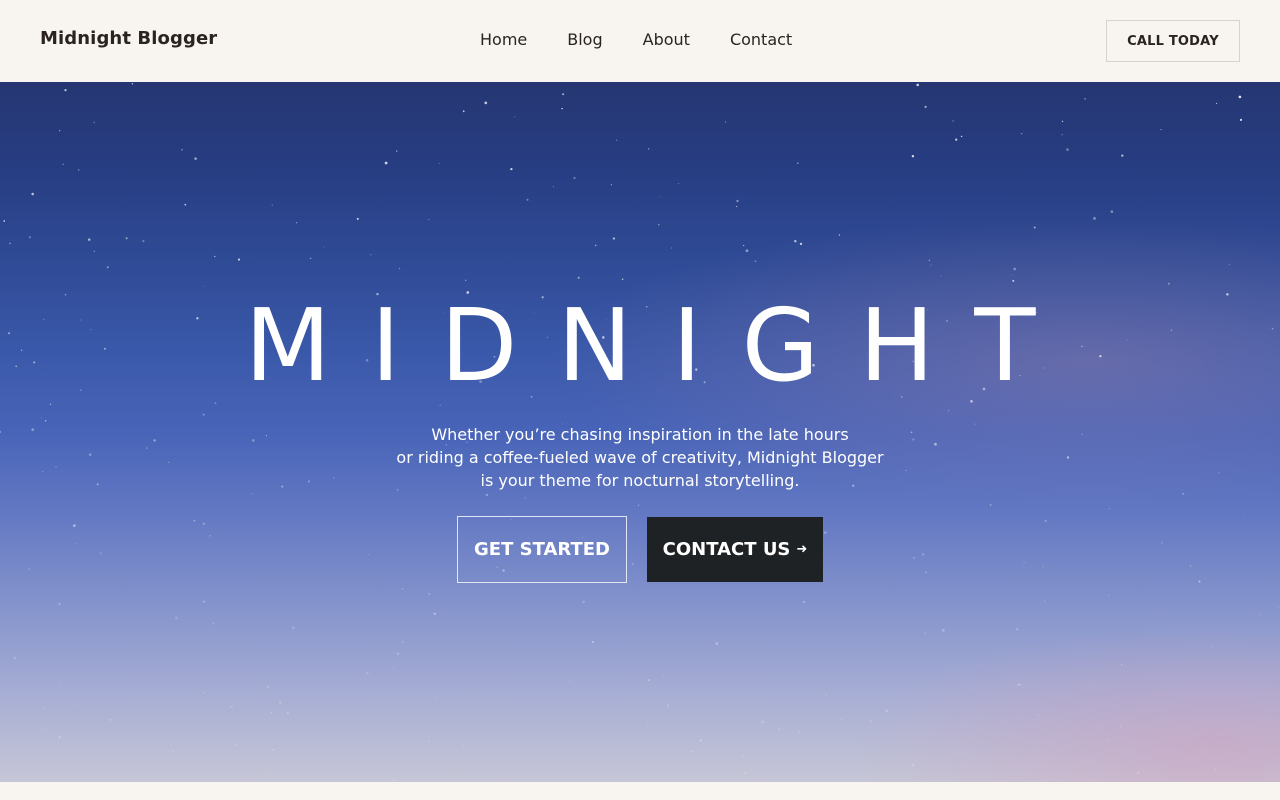  I want to click on contact-us-label: CONTACT US, so click(726, 549).